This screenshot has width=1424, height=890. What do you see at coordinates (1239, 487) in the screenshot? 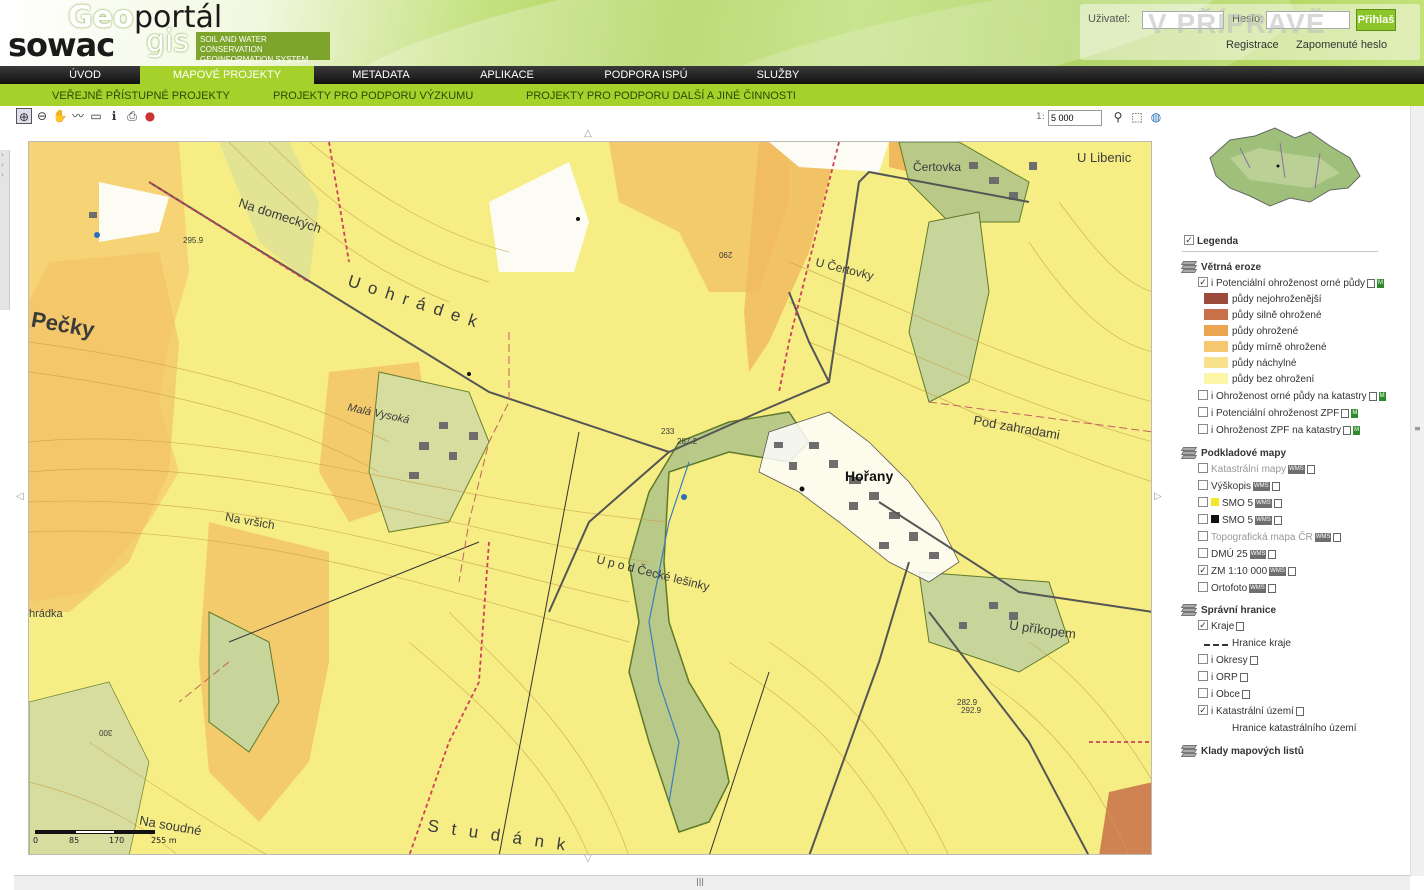
I see `legend-layer: Výškopis WMS` at bounding box center [1239, 487].